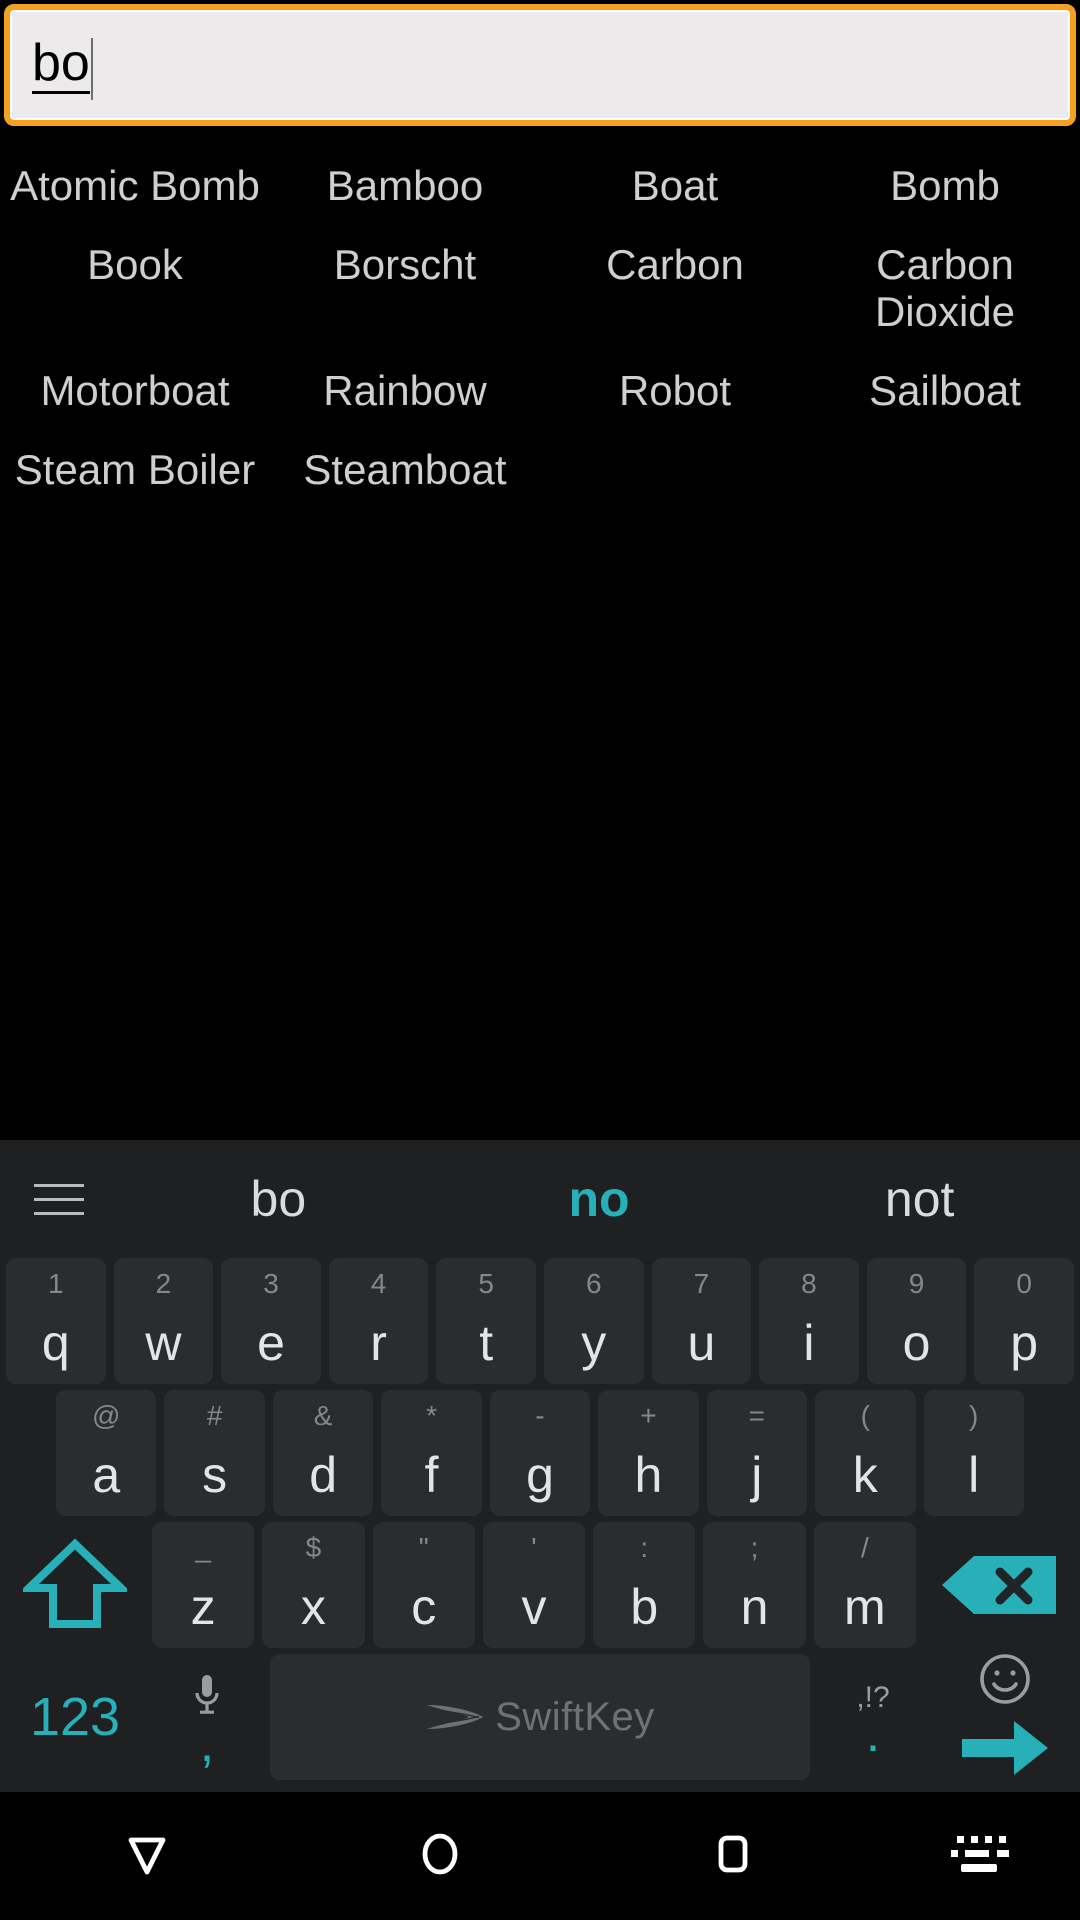 Image resolution: width=1080 pixels, height=1920 pixels. What do you see at coordinates (599, 1199) in the screenshot?
I see `prediction-candidate-2: no` at bounding box center [599, 1199].